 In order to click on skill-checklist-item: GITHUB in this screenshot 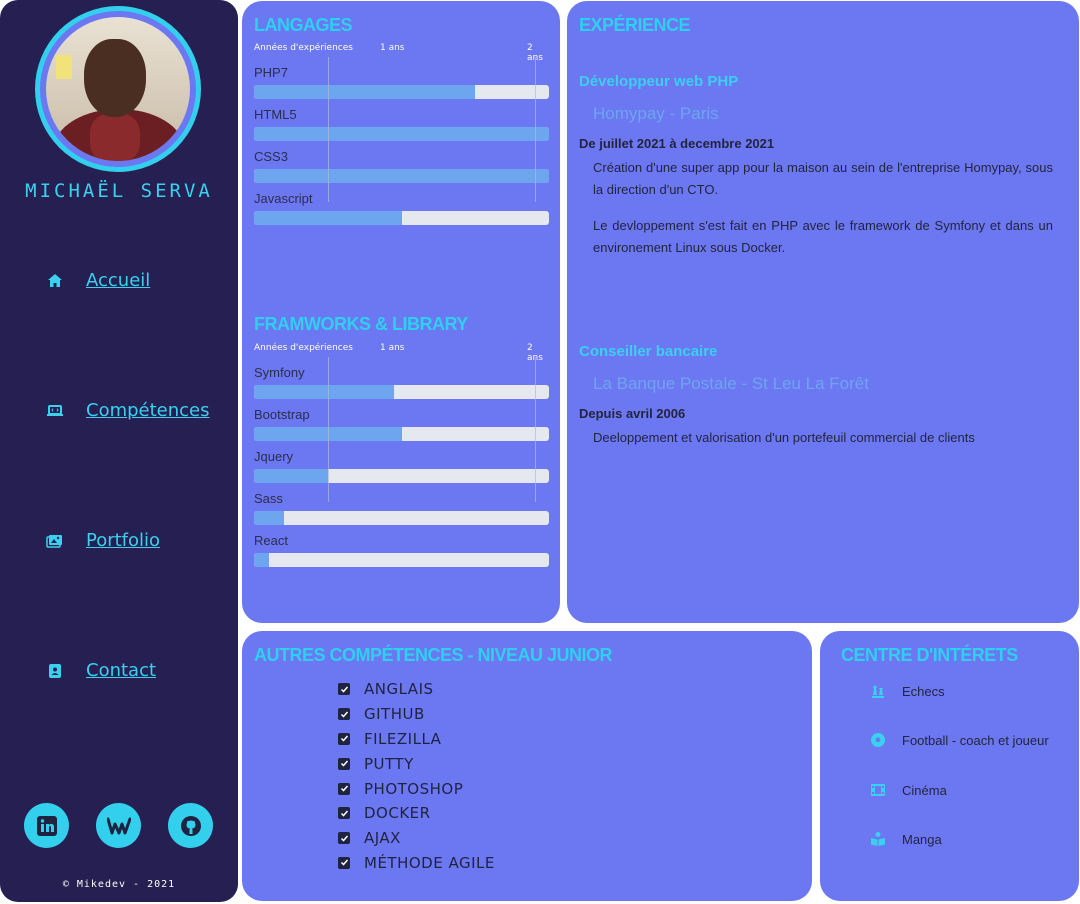, I will do `click(416, 714)`.